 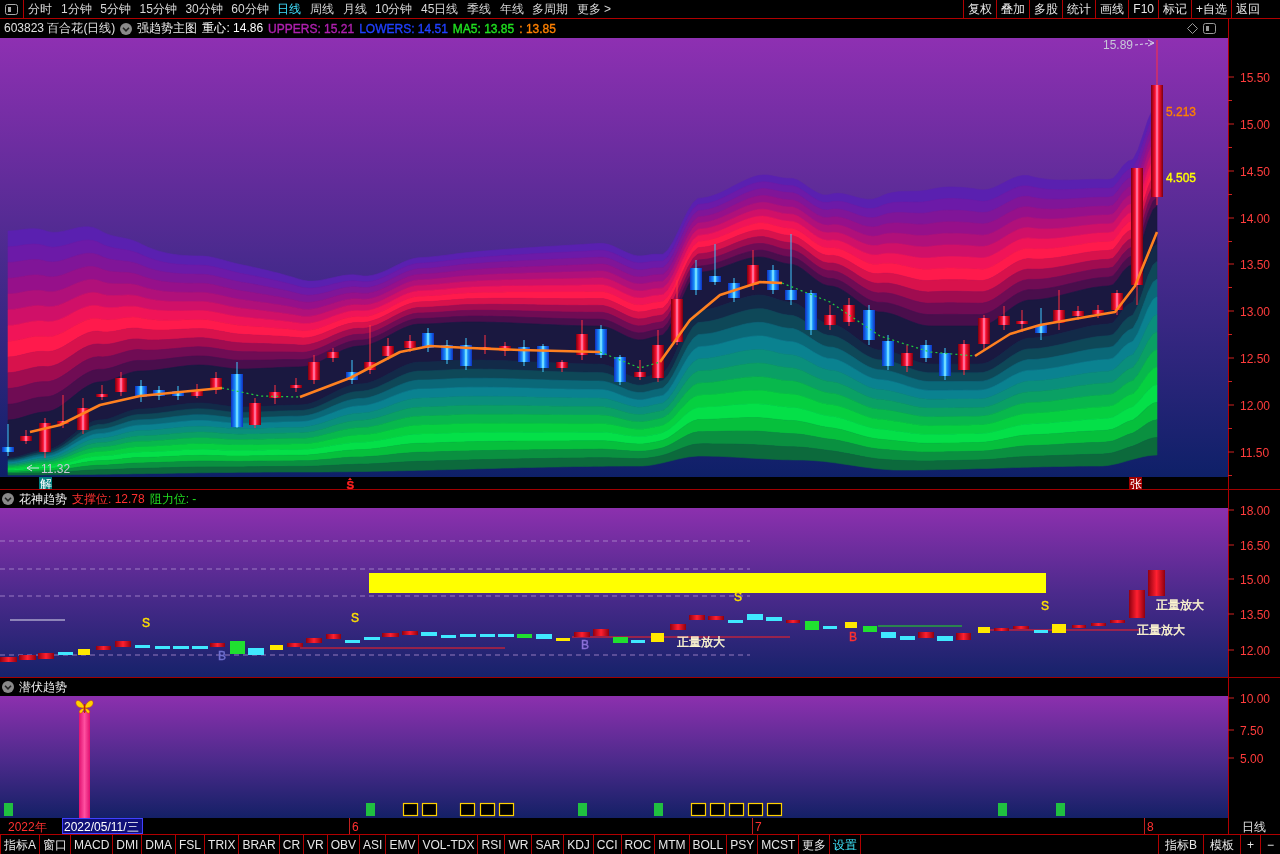 What do you see at coordinates (1255, 264) in the screenshot?
I see `axis-label: 13.50` at bounding box center [1255, 264].